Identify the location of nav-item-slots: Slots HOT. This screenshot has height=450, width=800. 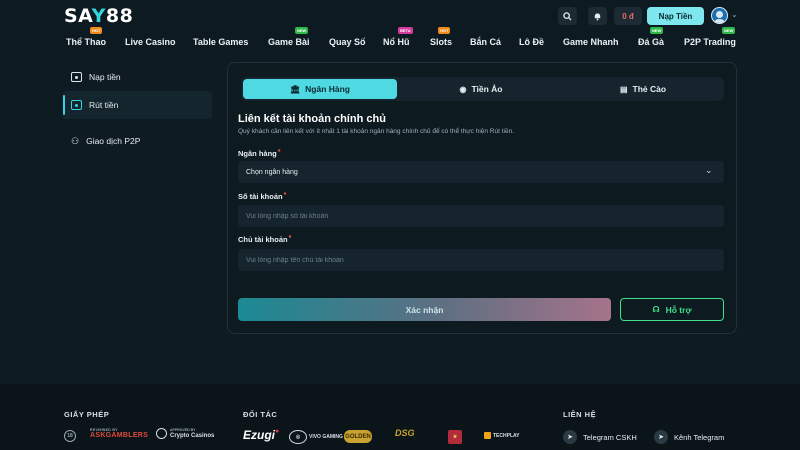
(441, 37).